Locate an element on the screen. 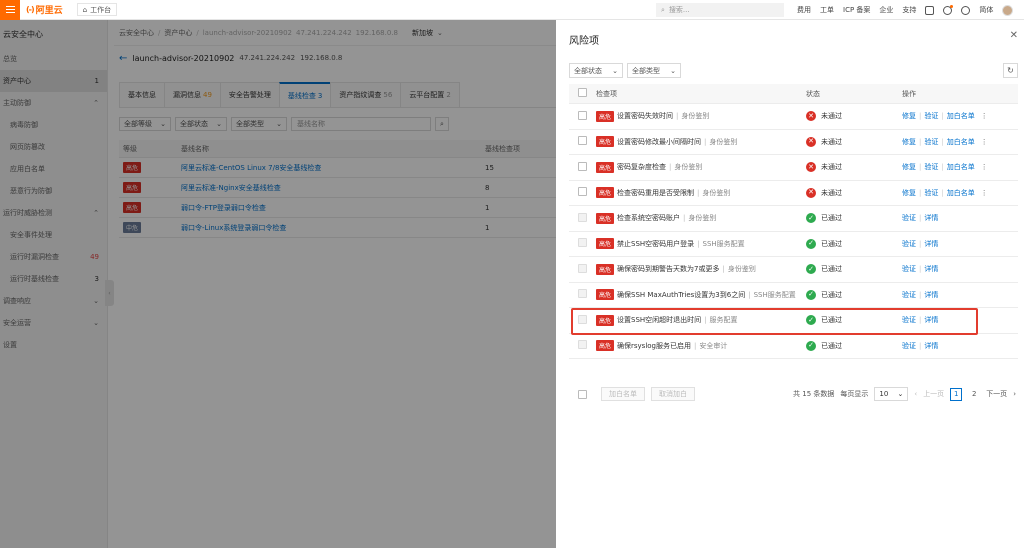 The height and width of the screenshot is (548, 1024). close-icon: ✕ is located at coordinates (1014, 35).